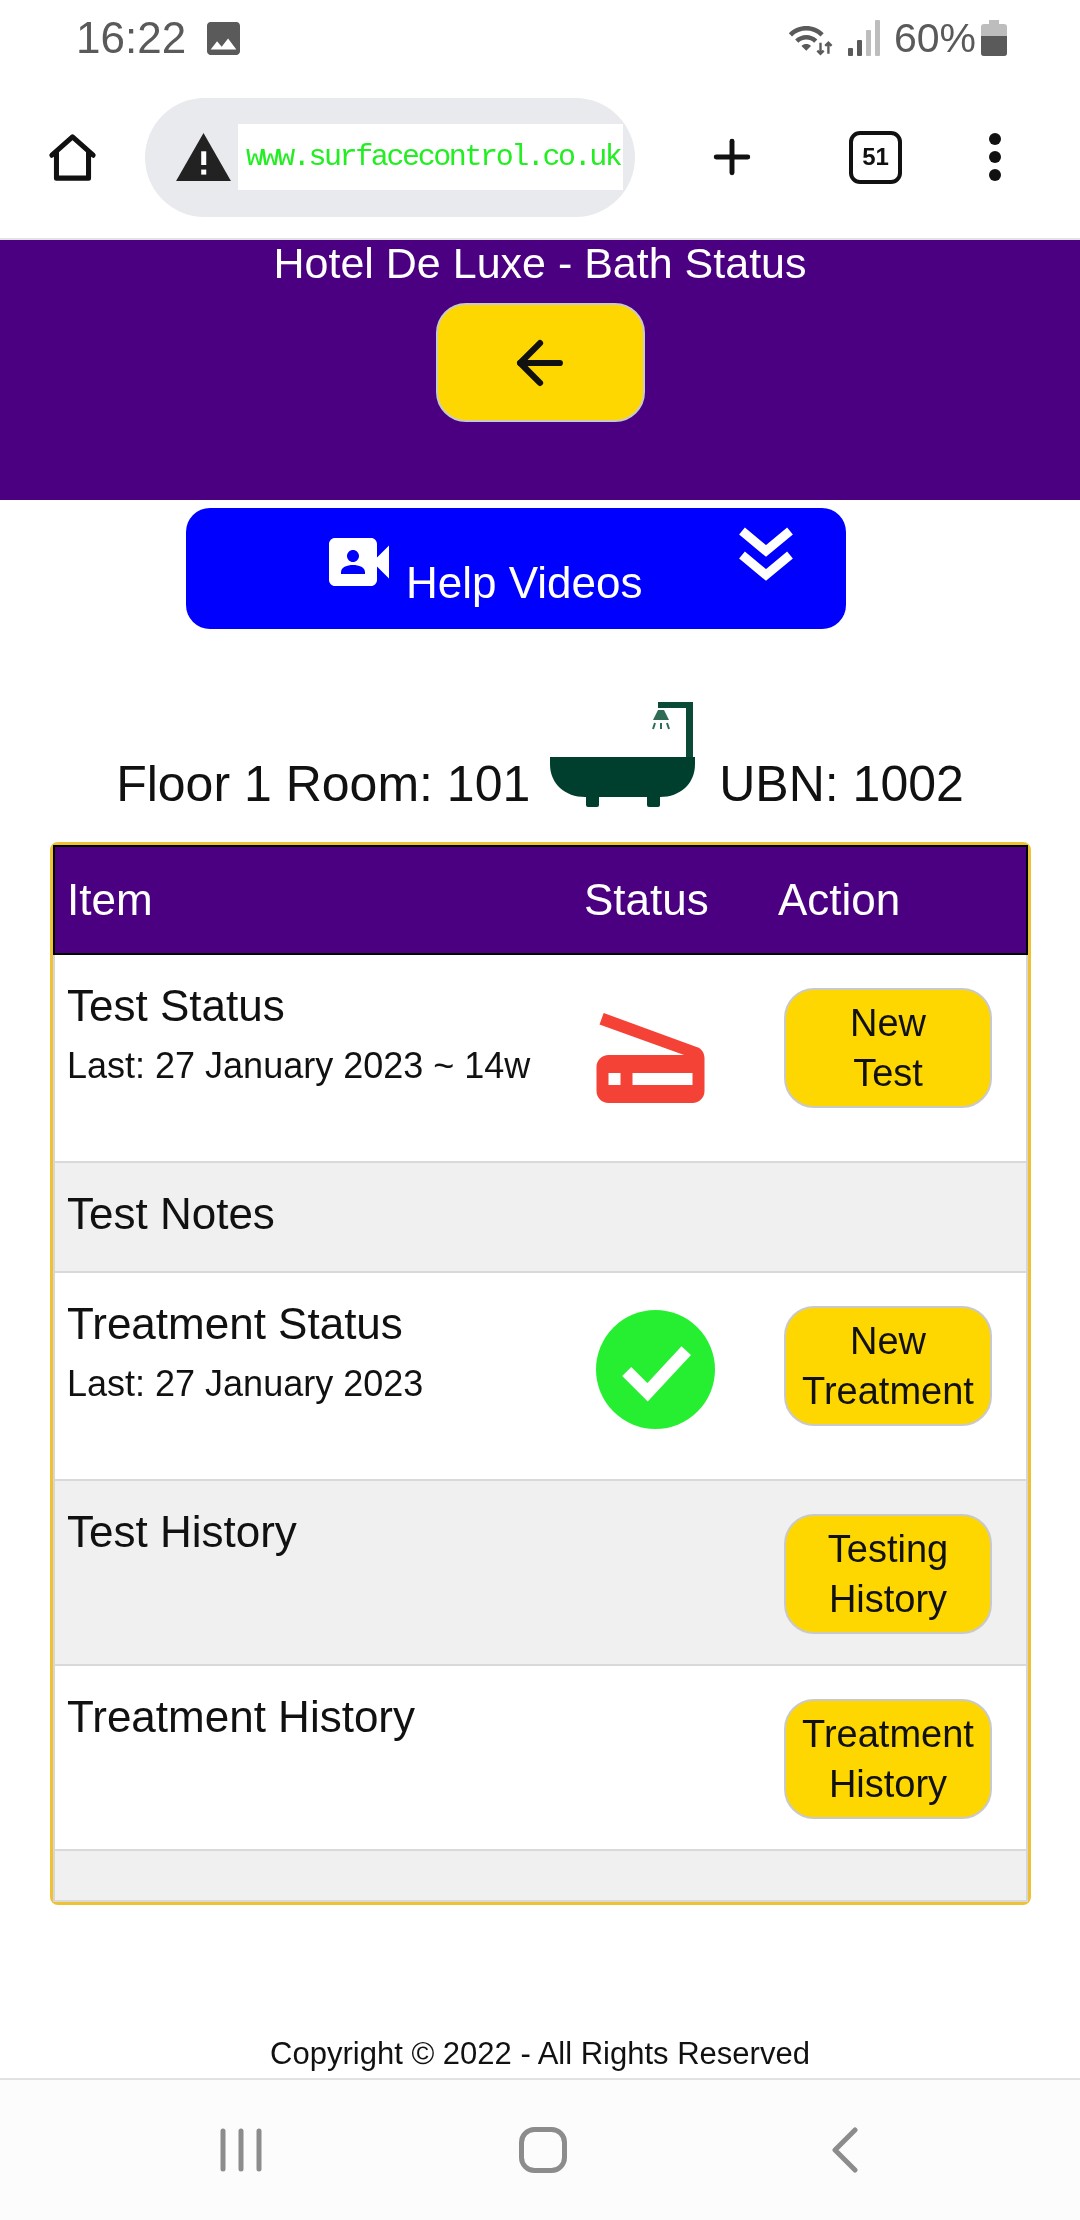 This screenshot has height=2220, width=1080. What do you see at coordinates (934, 38) in the screenshot?
I see `battery-percent: 60%` at bounding box center [934, 38].